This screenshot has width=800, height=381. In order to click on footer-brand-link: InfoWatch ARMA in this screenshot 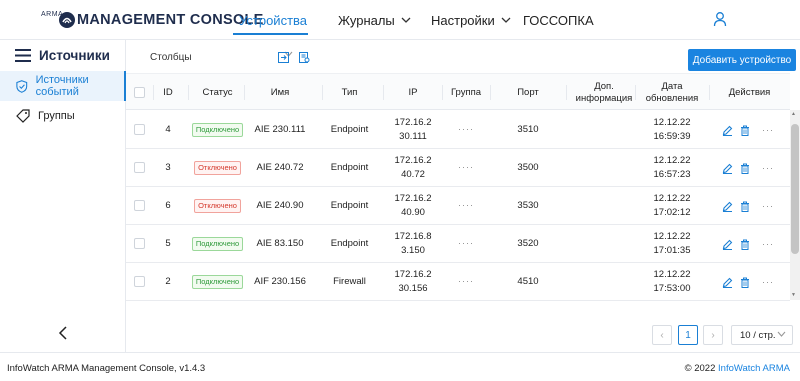, I will do `click(754, 368)`.